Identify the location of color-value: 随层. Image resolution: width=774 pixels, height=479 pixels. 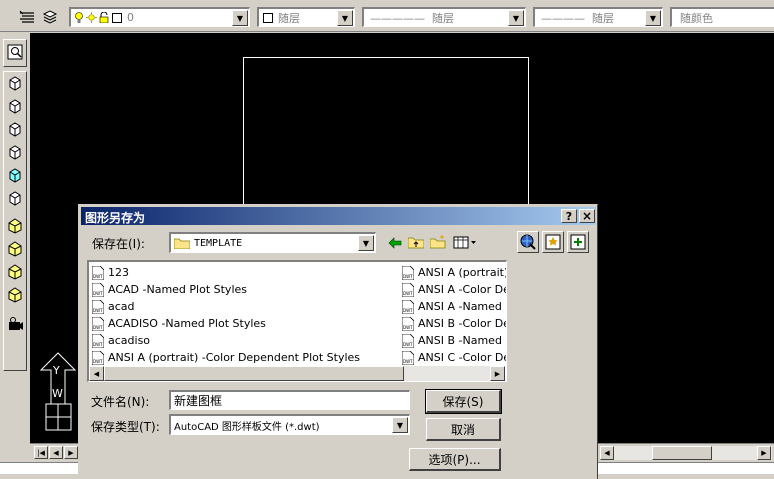
(289, 18).